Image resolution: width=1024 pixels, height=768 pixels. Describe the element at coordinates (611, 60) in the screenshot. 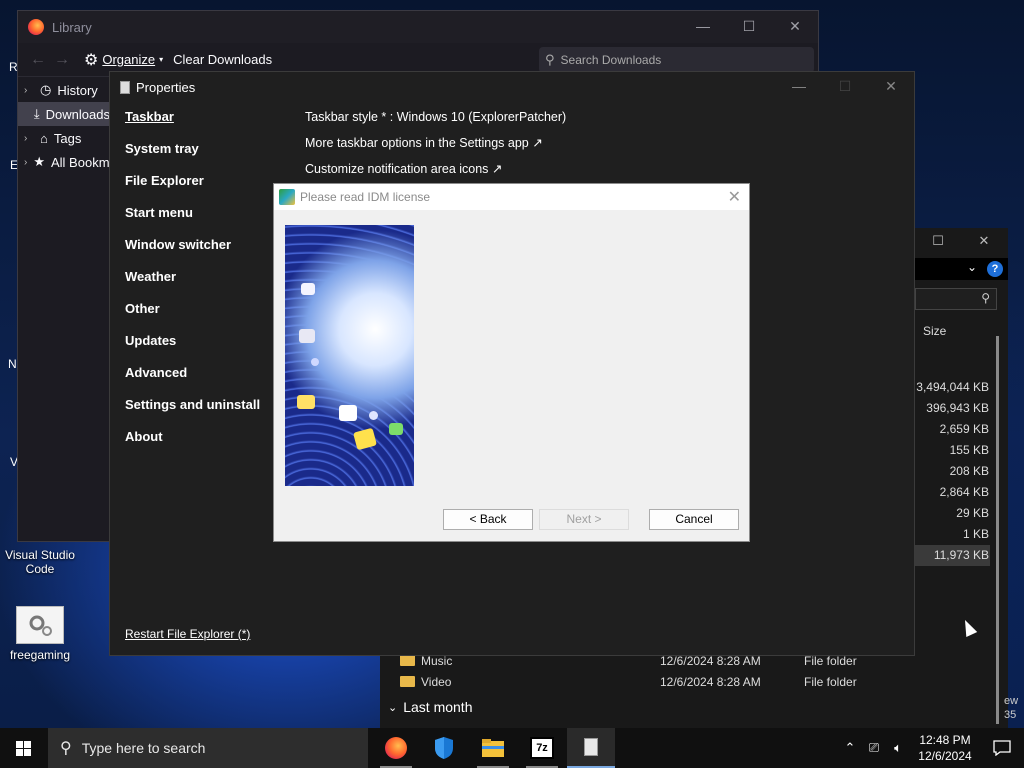

I see `search-placeholder: Search Downloads` at that location.